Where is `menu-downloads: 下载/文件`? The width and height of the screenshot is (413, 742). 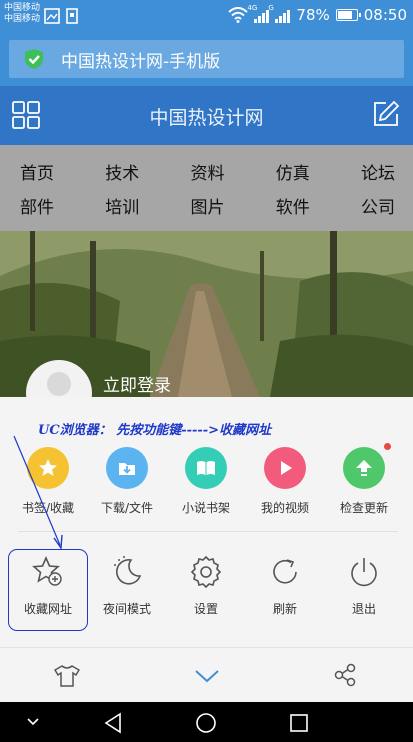 menu-downloads: 下载/文件 is located at coordinates (127, 481).